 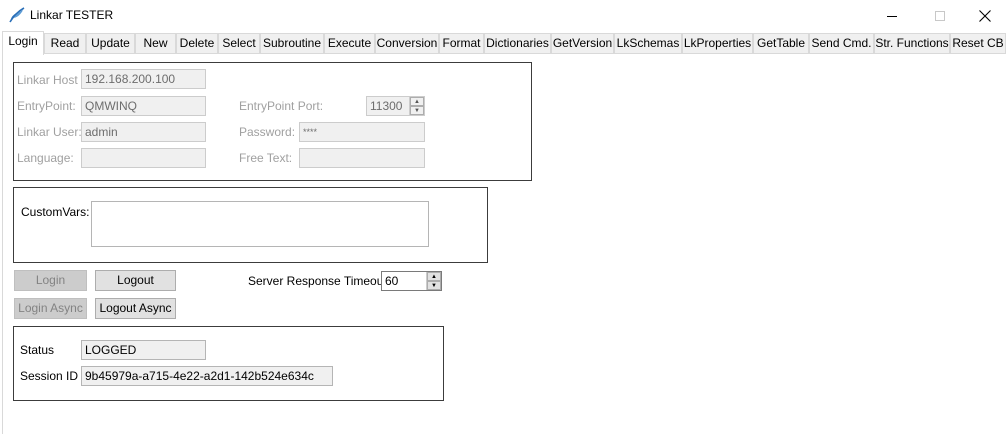 What do you see at coordinates (503, 15) in the screenshot?
I see `title-bar: Linkar TESTER` at bounding box center [503, 15].